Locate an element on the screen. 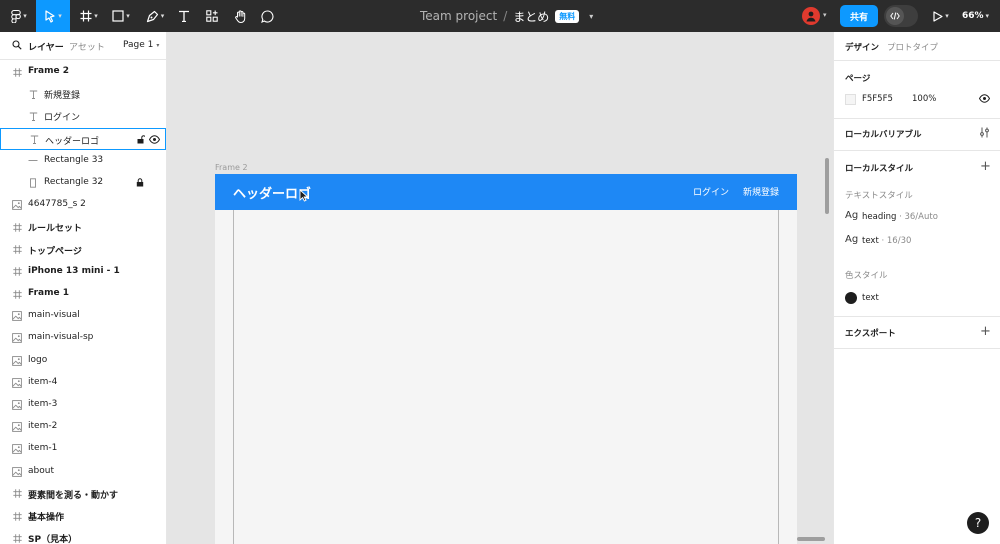  move-tool-button: ▾ is located at coordinates (53, 16).